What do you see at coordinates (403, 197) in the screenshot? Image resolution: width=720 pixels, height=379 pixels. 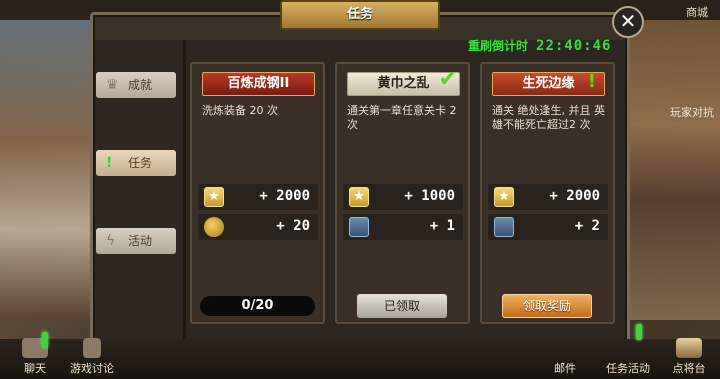 I see `reward-row: ★ + 1000` at bounding box center [403, 197].